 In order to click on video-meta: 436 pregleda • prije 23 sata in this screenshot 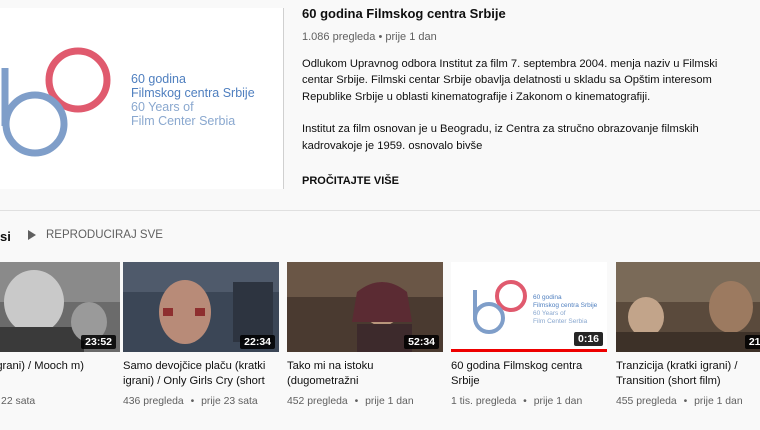, I will do `click(201, 401)`.